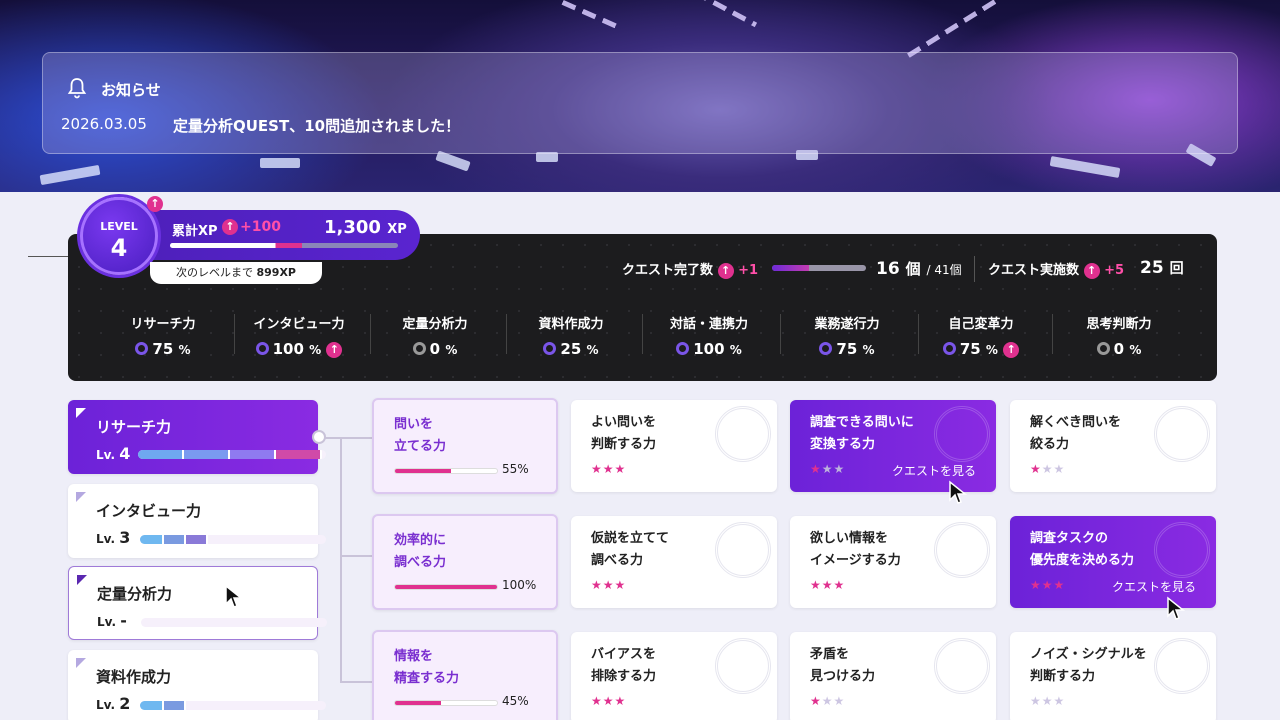 This screenshot has height=720, width=1280. Describe the element at coordinates (197, 521) in the screenshot. I see `skill-card-interview: インタビュー力 Lv. 3` at that location.